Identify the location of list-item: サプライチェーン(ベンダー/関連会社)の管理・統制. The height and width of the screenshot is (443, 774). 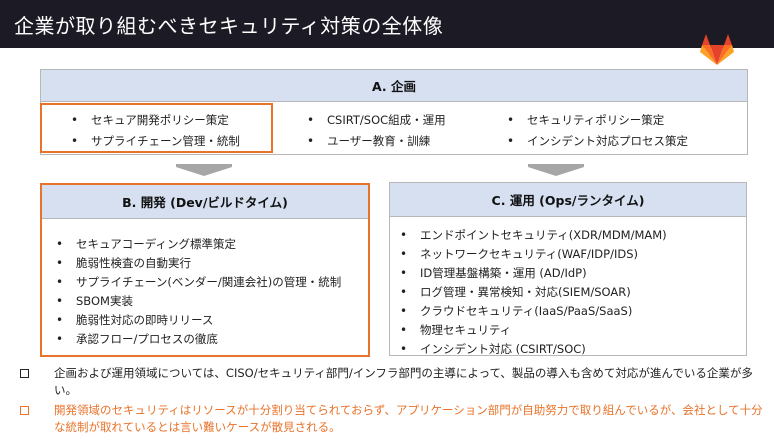
(196, 282).